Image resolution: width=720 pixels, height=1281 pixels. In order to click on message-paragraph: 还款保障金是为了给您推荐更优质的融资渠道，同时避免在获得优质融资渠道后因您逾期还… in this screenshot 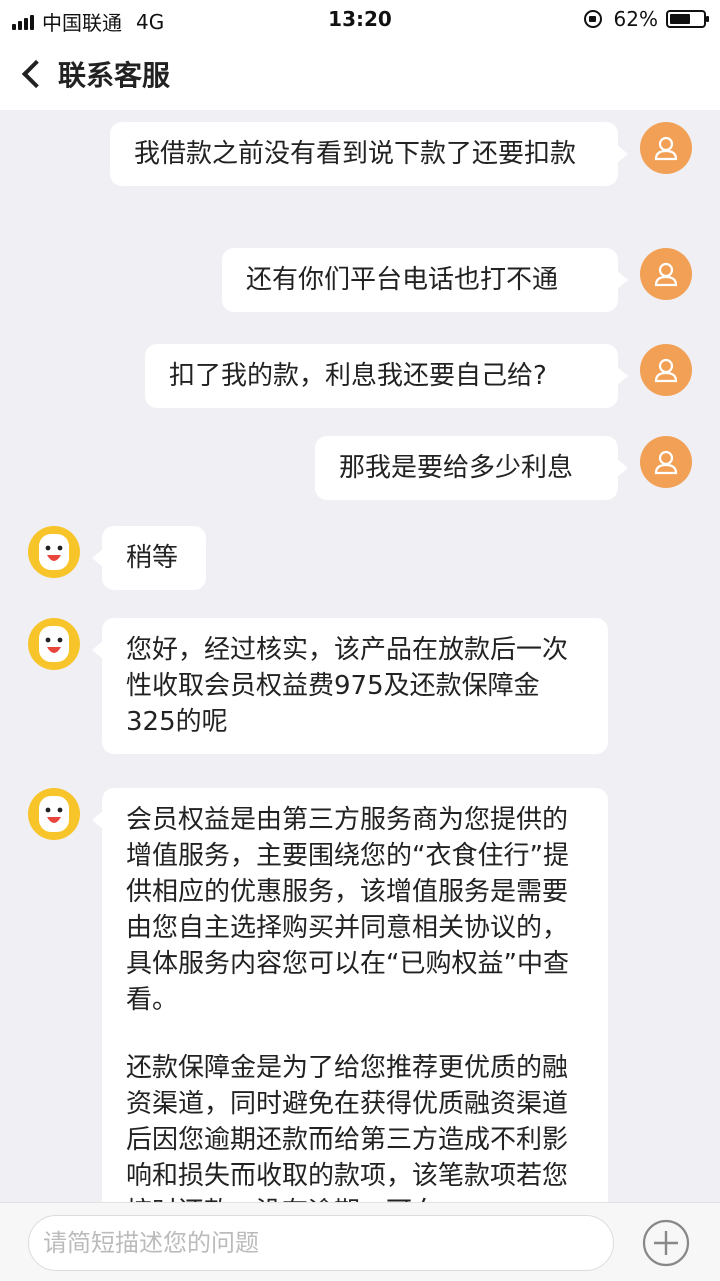, I will do `click(347, 1127)`.